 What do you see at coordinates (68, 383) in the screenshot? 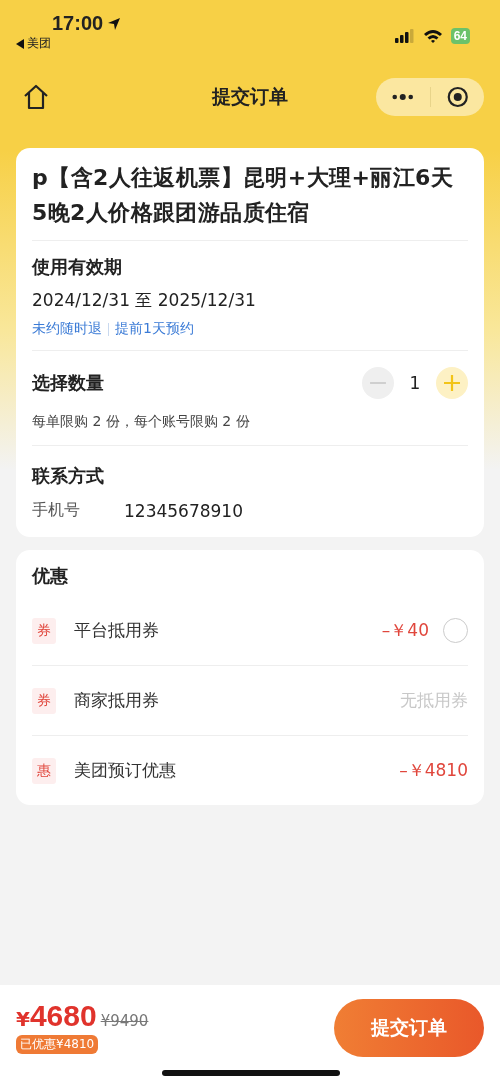
I see `section-heading: 选择数量` at bounding box center [68, 383].